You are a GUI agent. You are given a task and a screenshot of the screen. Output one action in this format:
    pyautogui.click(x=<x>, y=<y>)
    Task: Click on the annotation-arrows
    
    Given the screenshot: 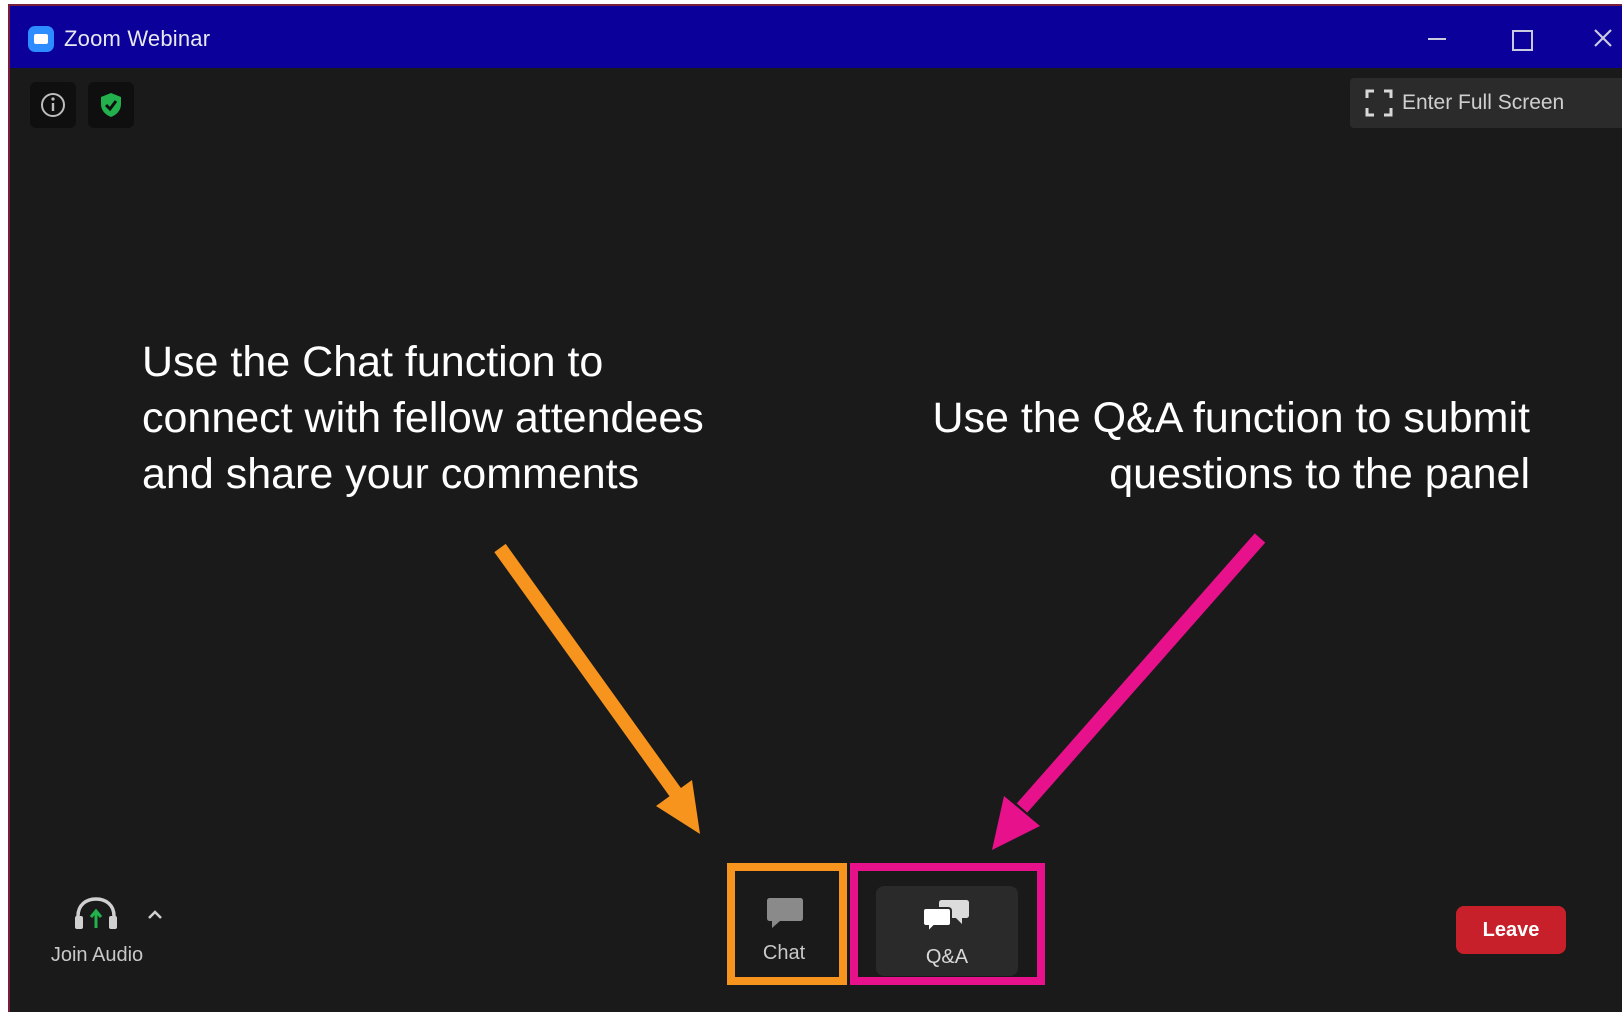 What is the action you would take?
    pyautogui.click(x=880, y=691)
    